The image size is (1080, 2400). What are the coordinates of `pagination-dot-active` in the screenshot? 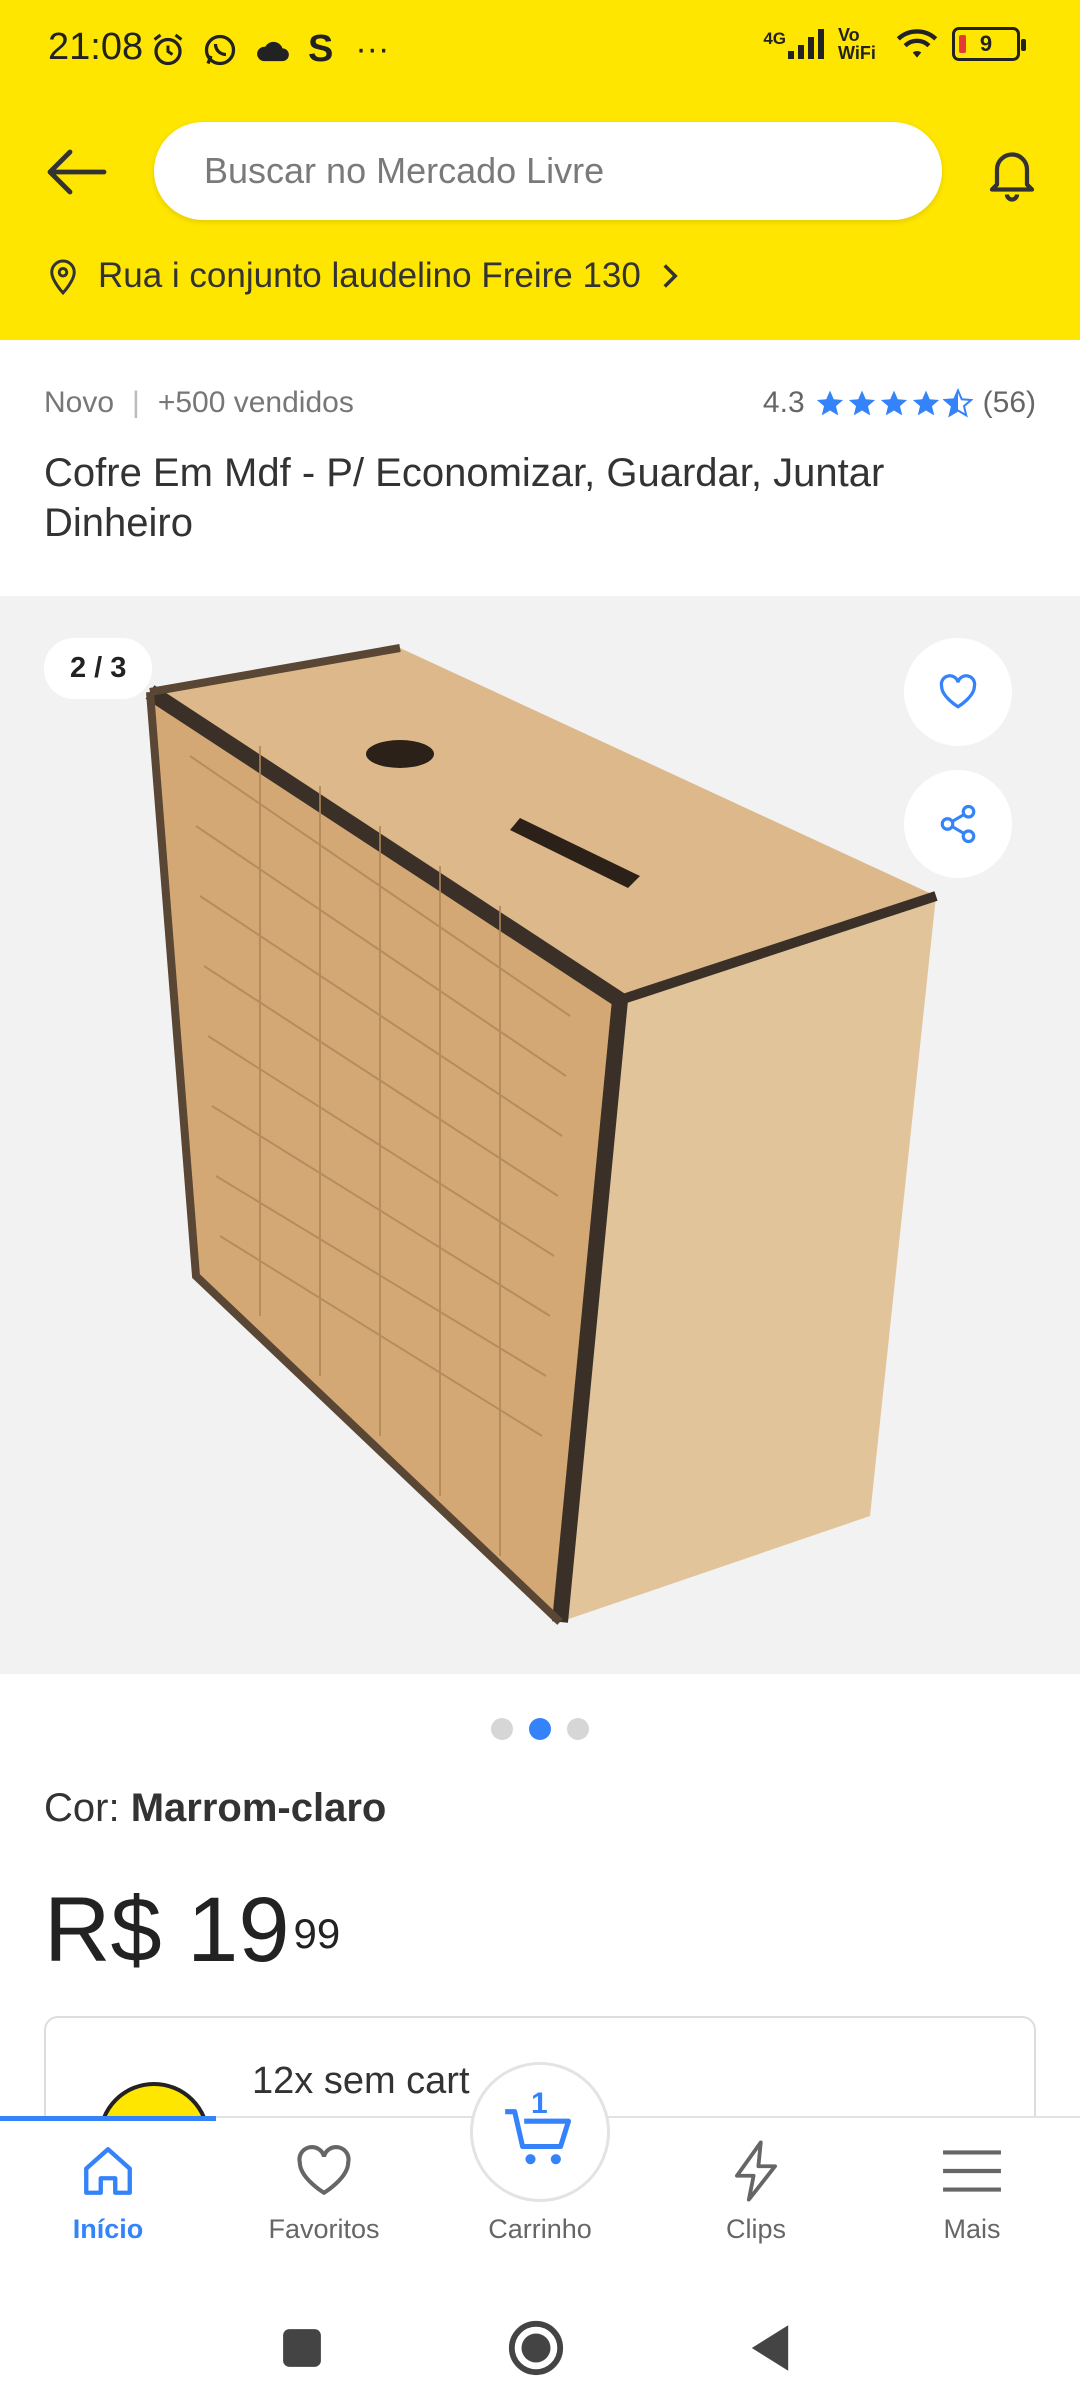 It's located at (540, 1729).